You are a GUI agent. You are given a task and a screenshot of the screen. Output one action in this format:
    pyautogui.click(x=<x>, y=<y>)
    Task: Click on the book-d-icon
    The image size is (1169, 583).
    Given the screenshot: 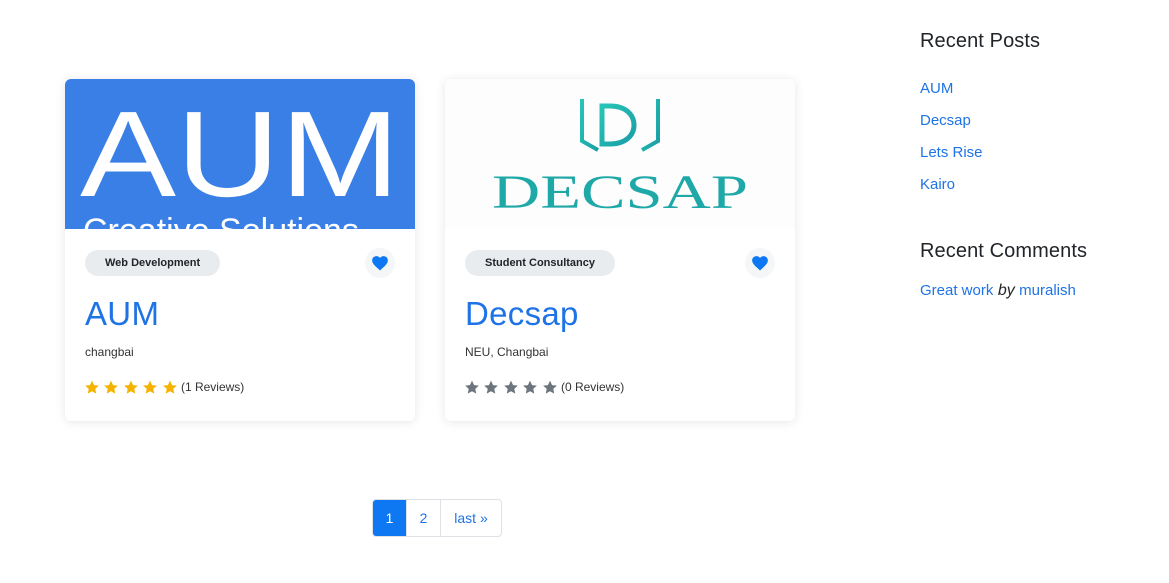 What is the action you would take?
    pyautogui.click(x=620, y=125)
    